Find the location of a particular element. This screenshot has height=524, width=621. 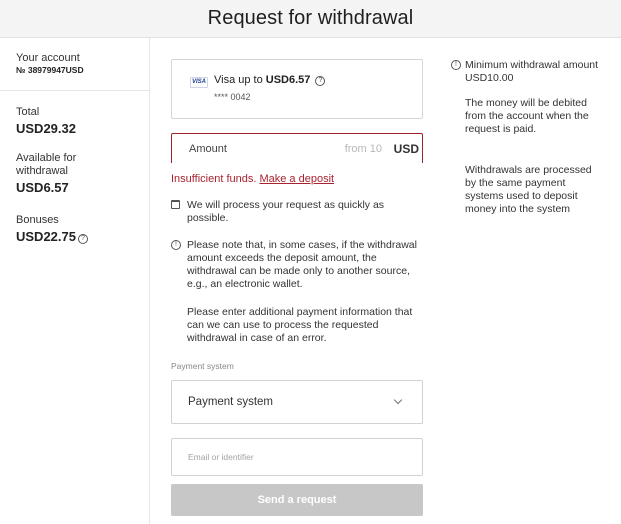

amount-field: Amount from 10 USD is located at coordinates (297, 148).